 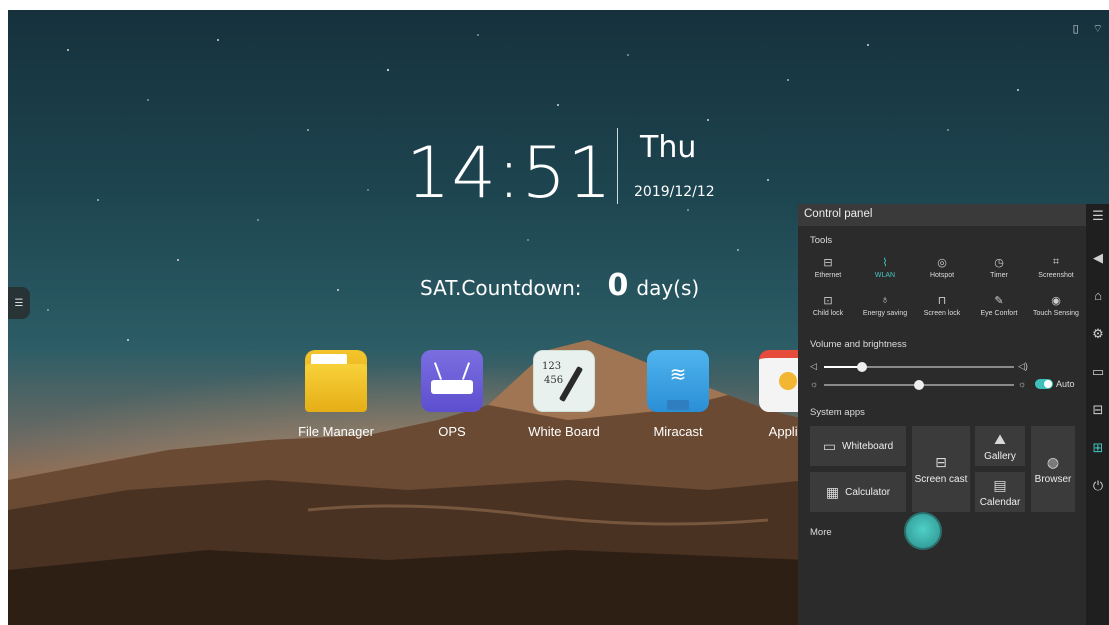 What do you see at coordinates (885, 300) in the screenshot?
I see `energy-saving-icon: ♁` at bounding box center [885, 300].